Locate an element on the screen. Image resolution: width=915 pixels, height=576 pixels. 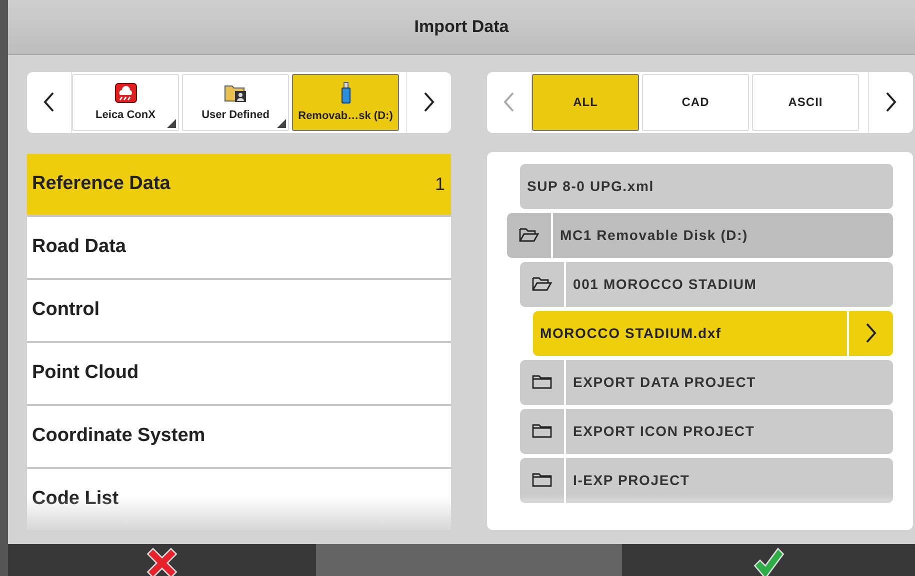
item-count: 1 is located at coordinates (439, 184).